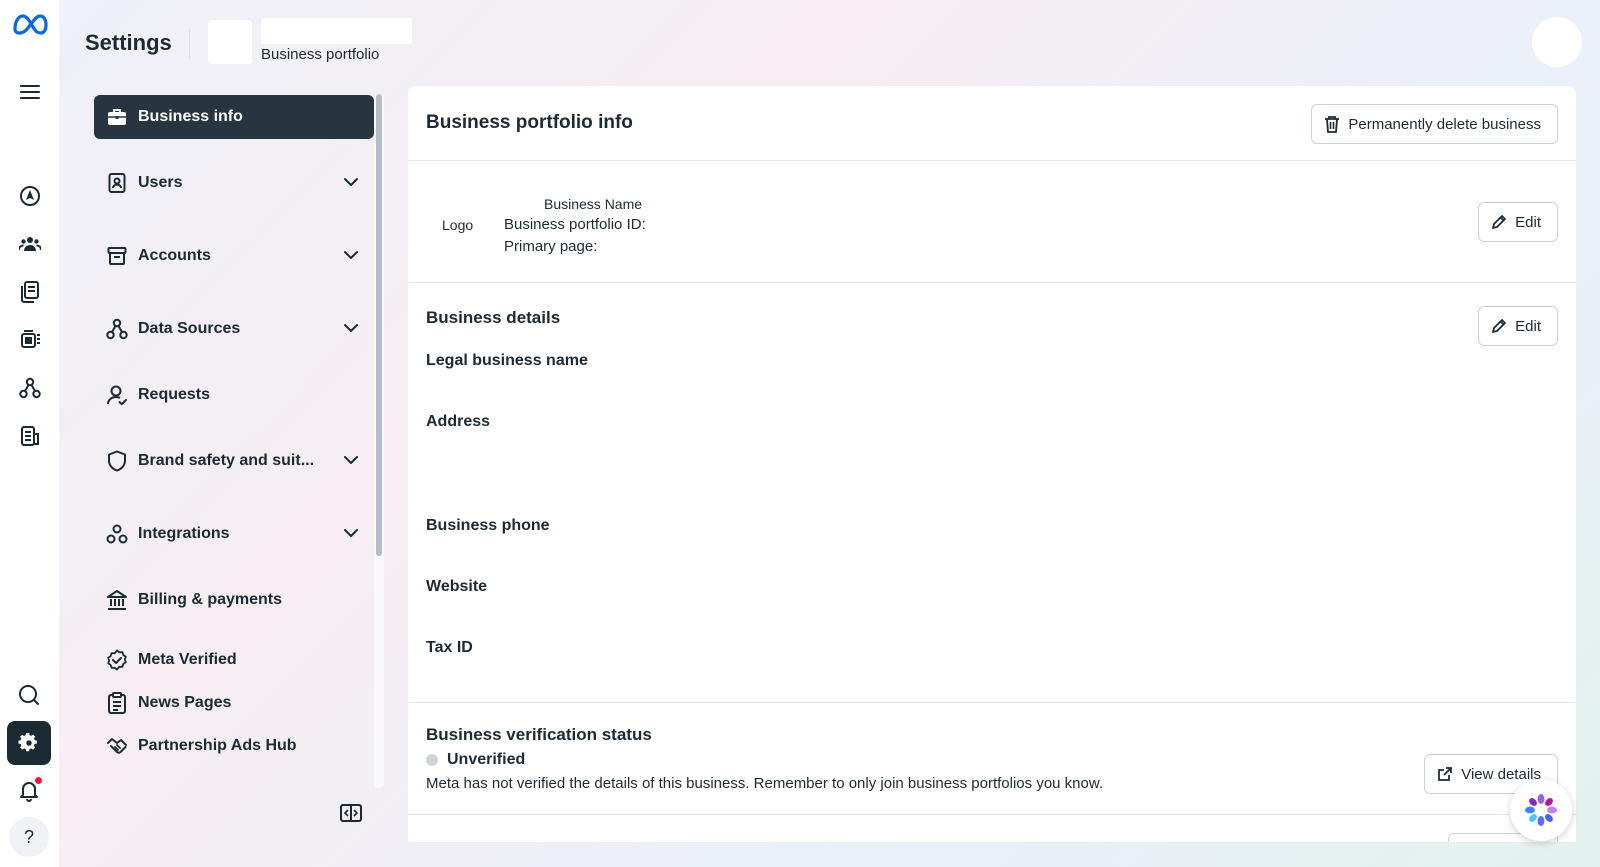 This screenshot has height=867, width=1600. I want to click on sidebar-item-business-info: Business info, so click(234, 117).